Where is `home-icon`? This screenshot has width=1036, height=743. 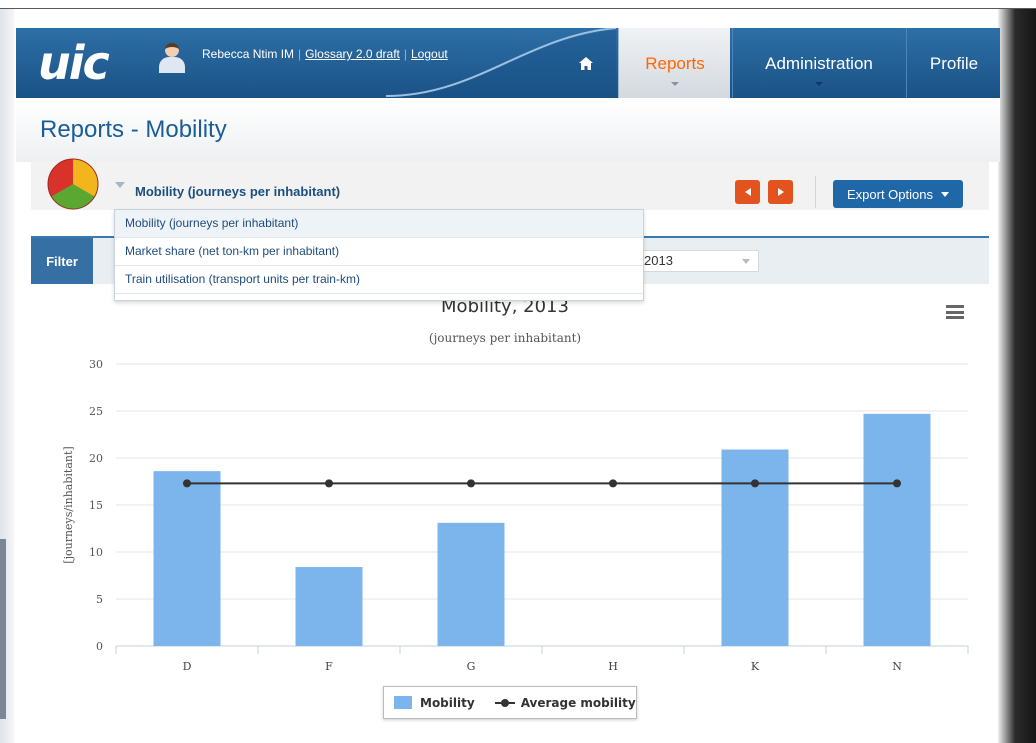
home-icon is located at coordinates (586, 63).